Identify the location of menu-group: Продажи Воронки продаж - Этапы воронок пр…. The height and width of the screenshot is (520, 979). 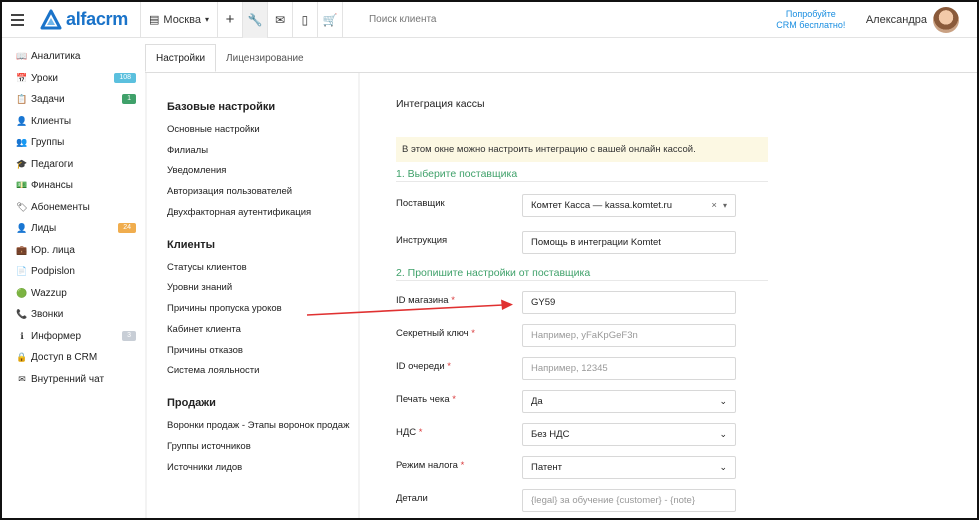
(262, 435).